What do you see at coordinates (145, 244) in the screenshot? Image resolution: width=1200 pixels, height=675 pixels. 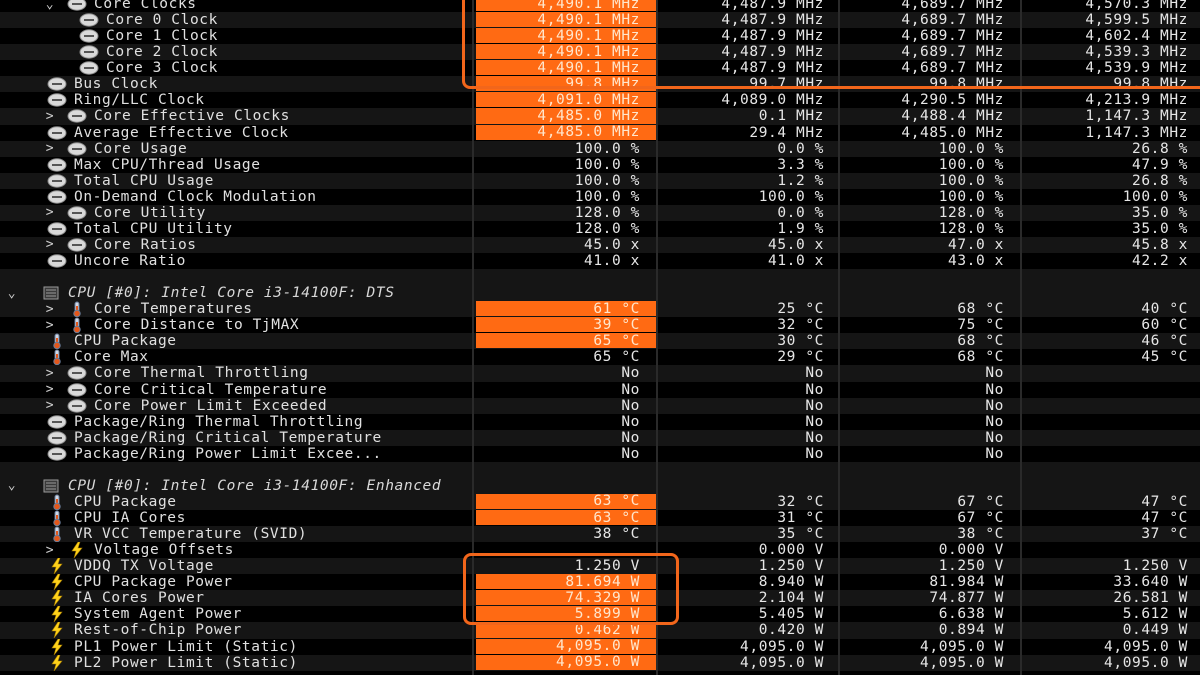 I see `sensor-label: Core Ratios` at bounding box center [145, 244].